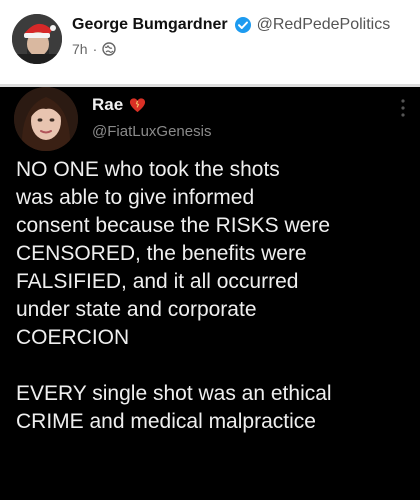 Image resolution: width=420 pixels, height=500 pixels. What do you see at coordinates (231, 25) in the screenshot?
I see `author-line: George Bumgardner @RedPedePolitics` at bounding box center [231, 25].